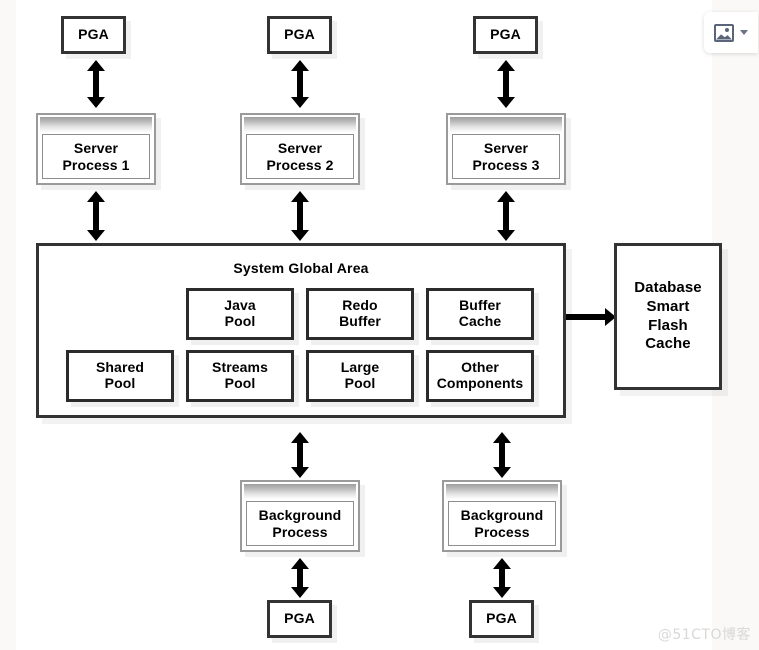 This screenshot has width=759, height=650. Describe the element at coordinates (506, 235) in the screenshot. I see `arrow-head-down-sp3-sga` at that location.